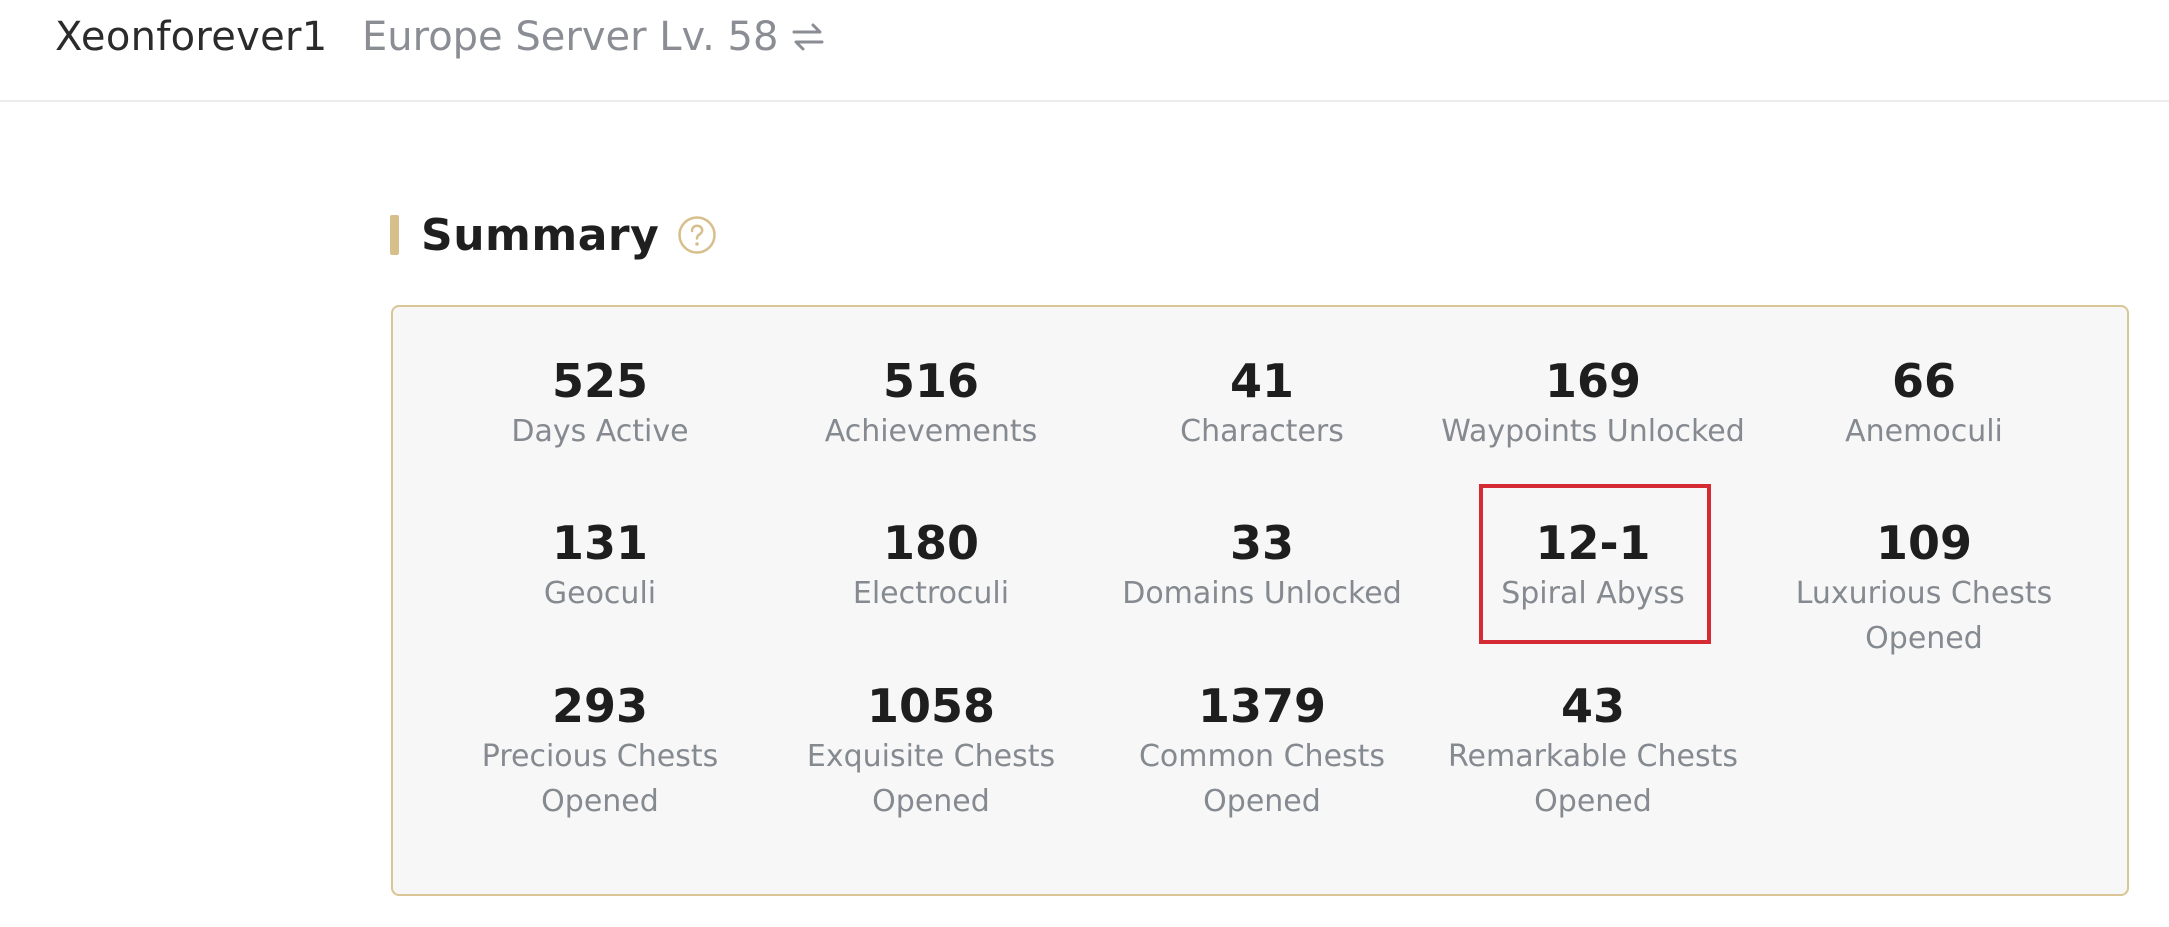 This screenshot has width=2169, height=927. Describe the element at coordinates (600, 543) in the screenshot. I see `stat-value: 131` at that location.